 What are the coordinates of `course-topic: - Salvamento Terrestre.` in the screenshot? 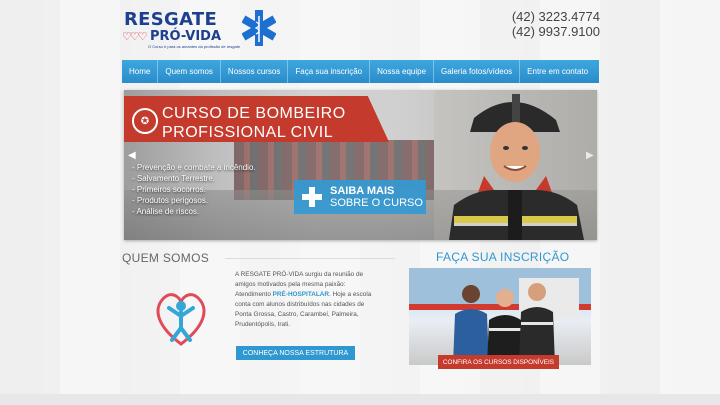 It's located at (173, 178).